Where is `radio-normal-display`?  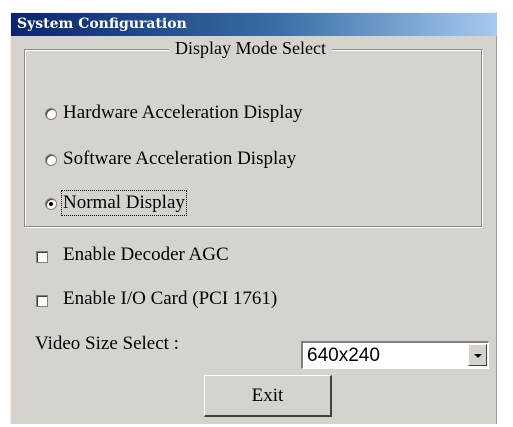
radio-normal-display is located at coordinates (51, 204).